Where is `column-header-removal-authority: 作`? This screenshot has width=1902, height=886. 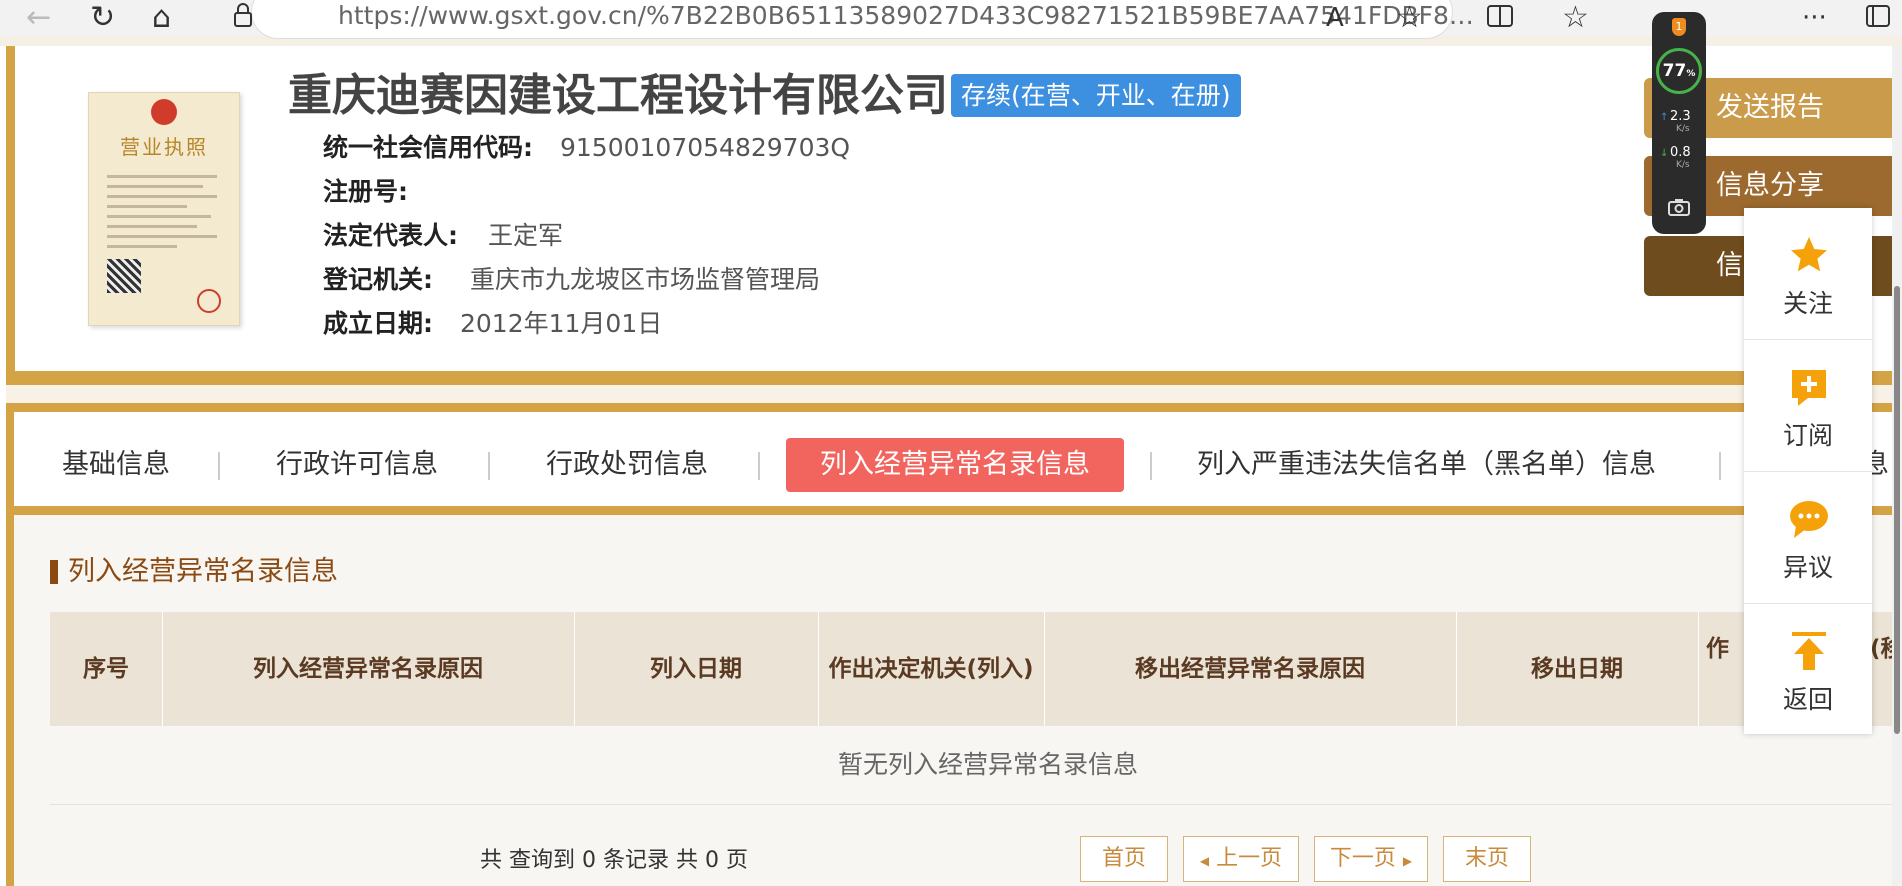 column-header-removal-authority: 作 is located at coordinates (1717, 649).